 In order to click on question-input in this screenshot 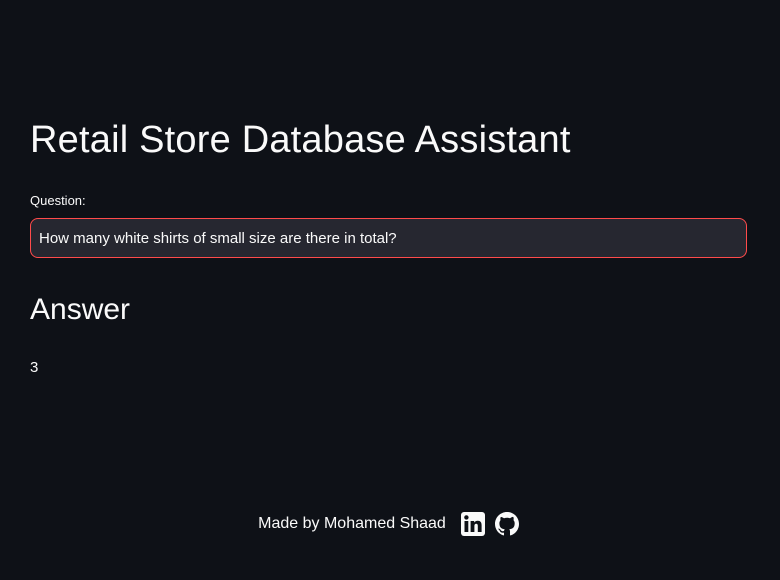, I will do `click(388, 238)`.